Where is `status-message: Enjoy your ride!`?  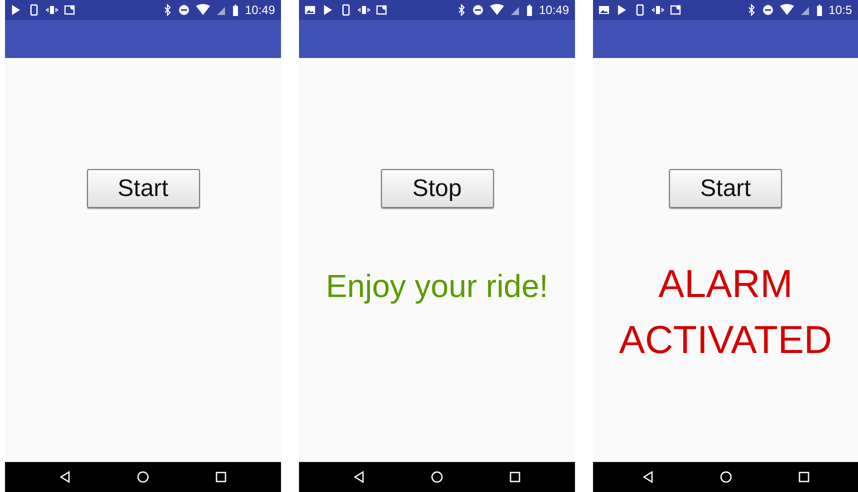 status-message: Enjoy your ride! is located at coordinates (437, 286).